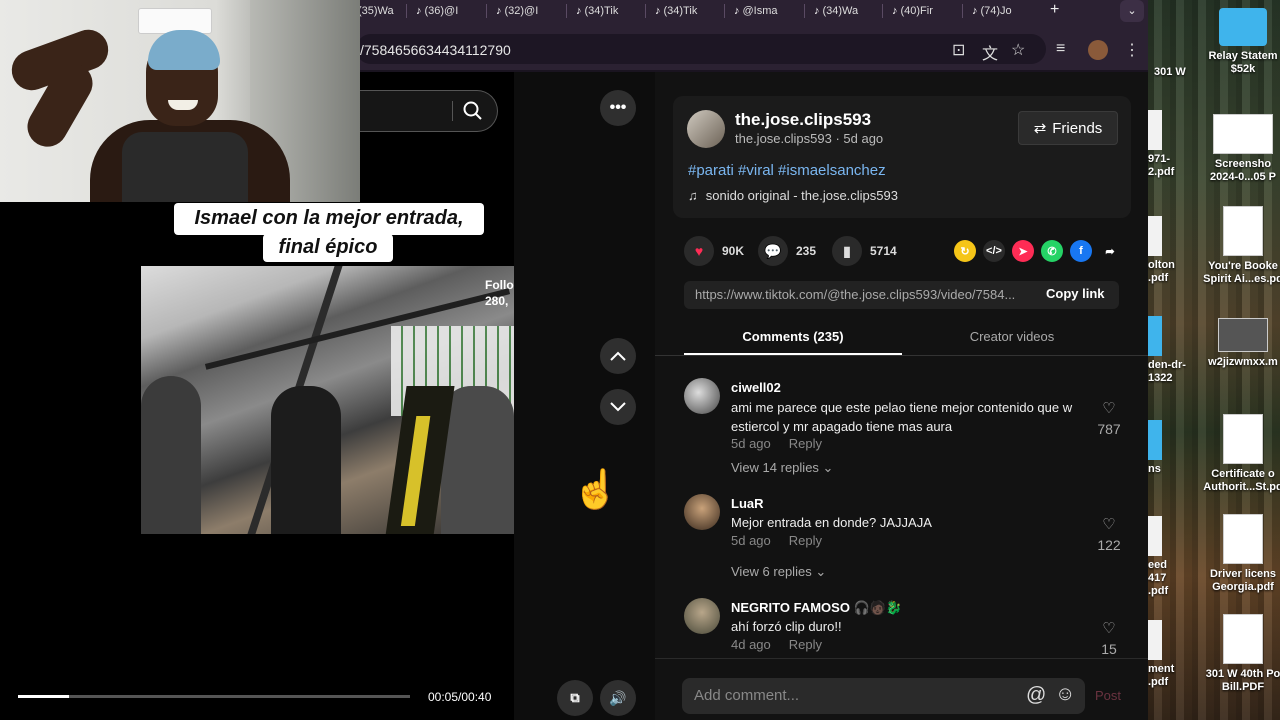 Image resolution: width=1280 pixels, height=720 pixels. What do you see at coordinates (1240, 246) in the screenshot?
I see `desktop-file: You're Booke Spirit Ai...es.pd` at bounding box center [1240, 246].